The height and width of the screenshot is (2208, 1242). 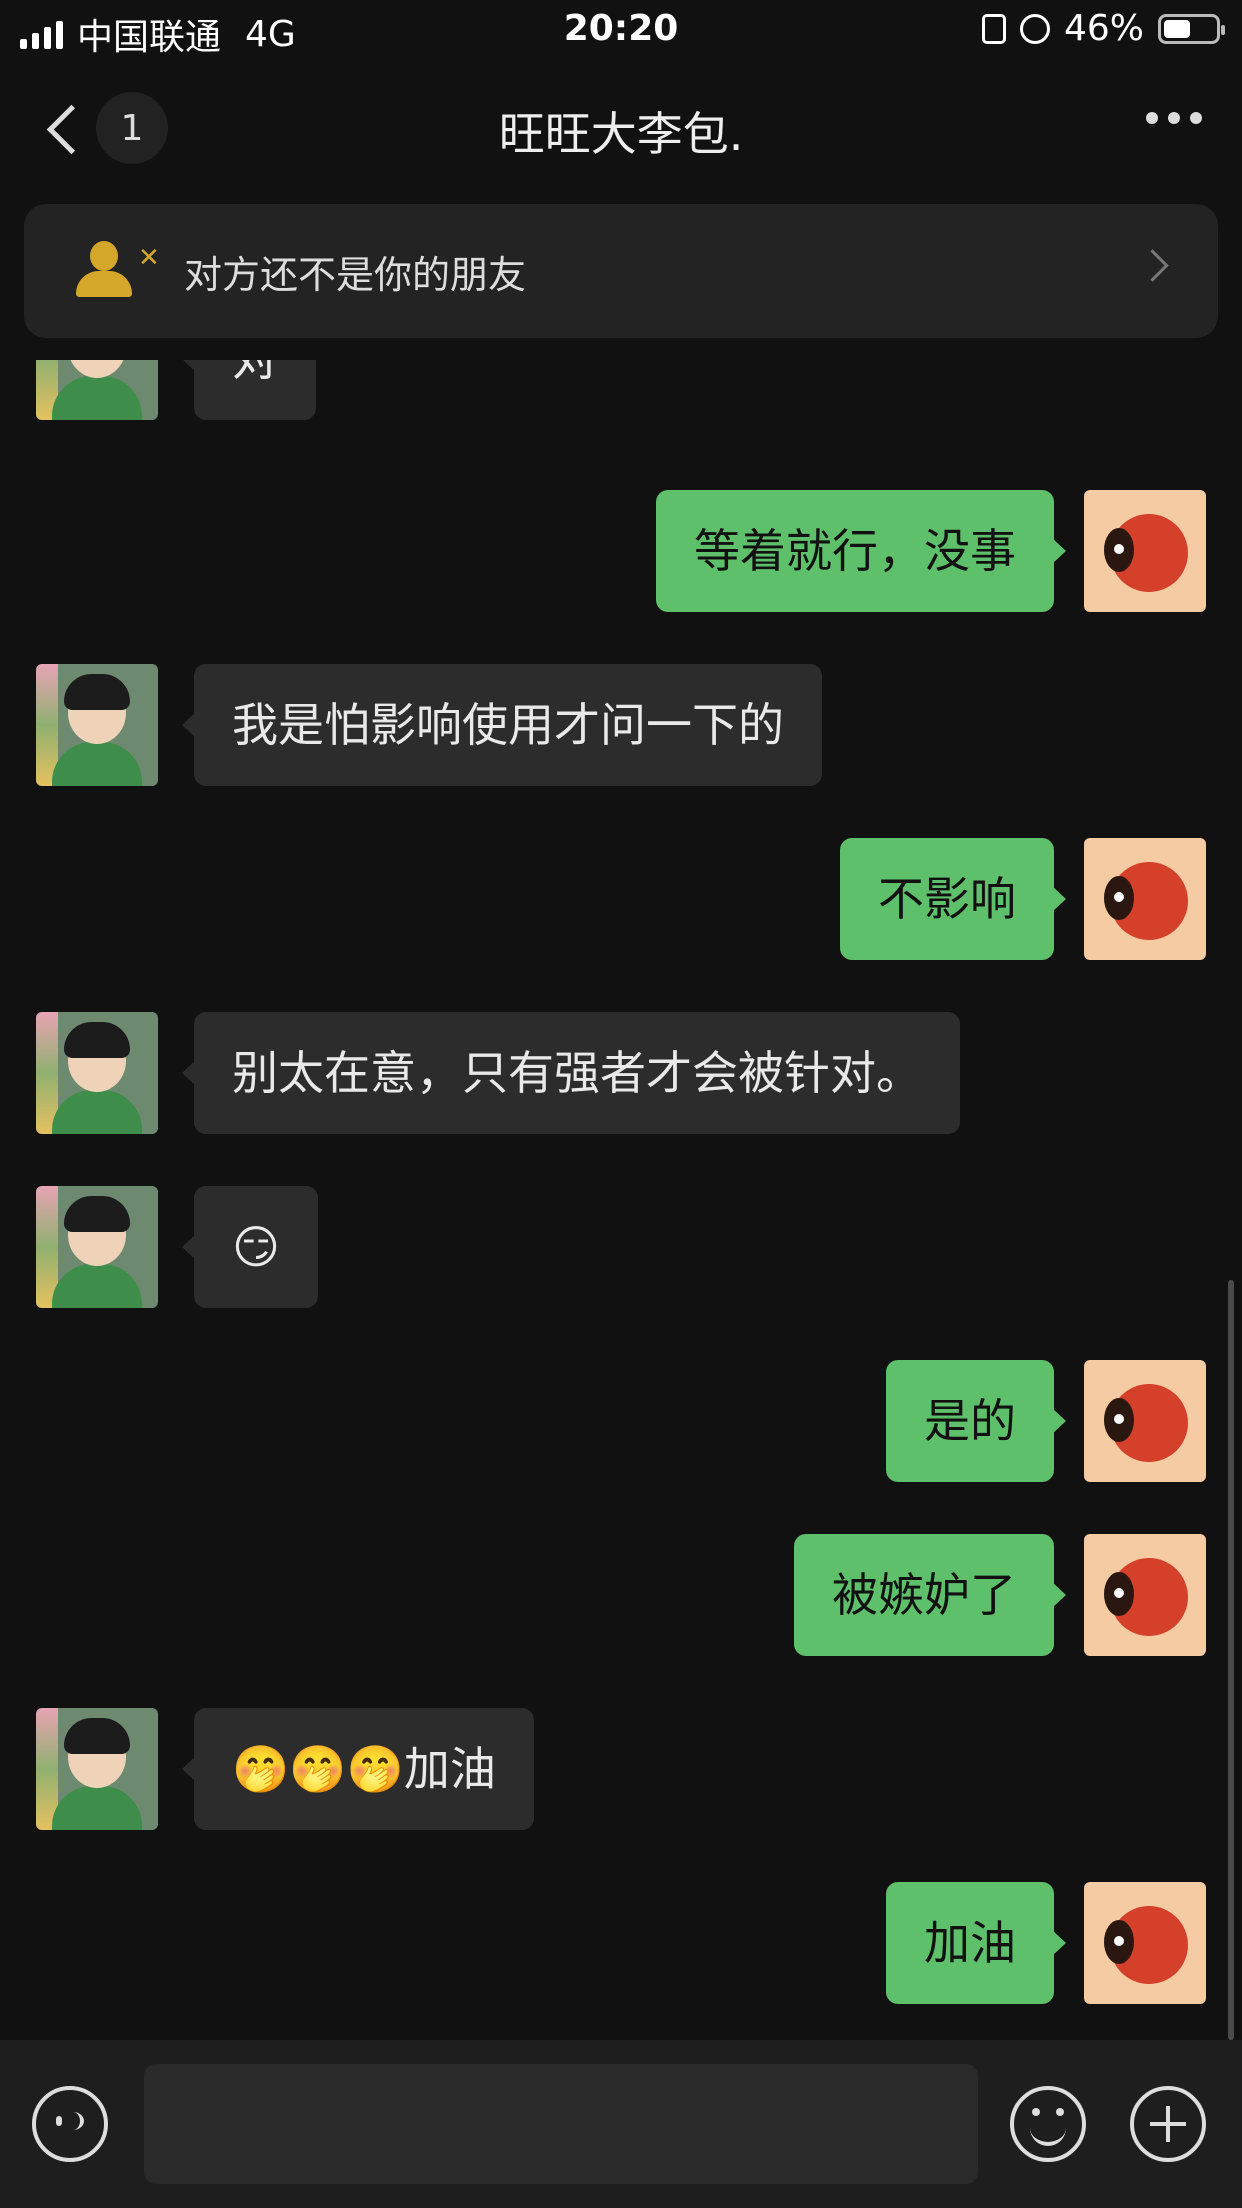 I want to click on chat-header: 1 旺旺大李包., so click(x=621, y=127).